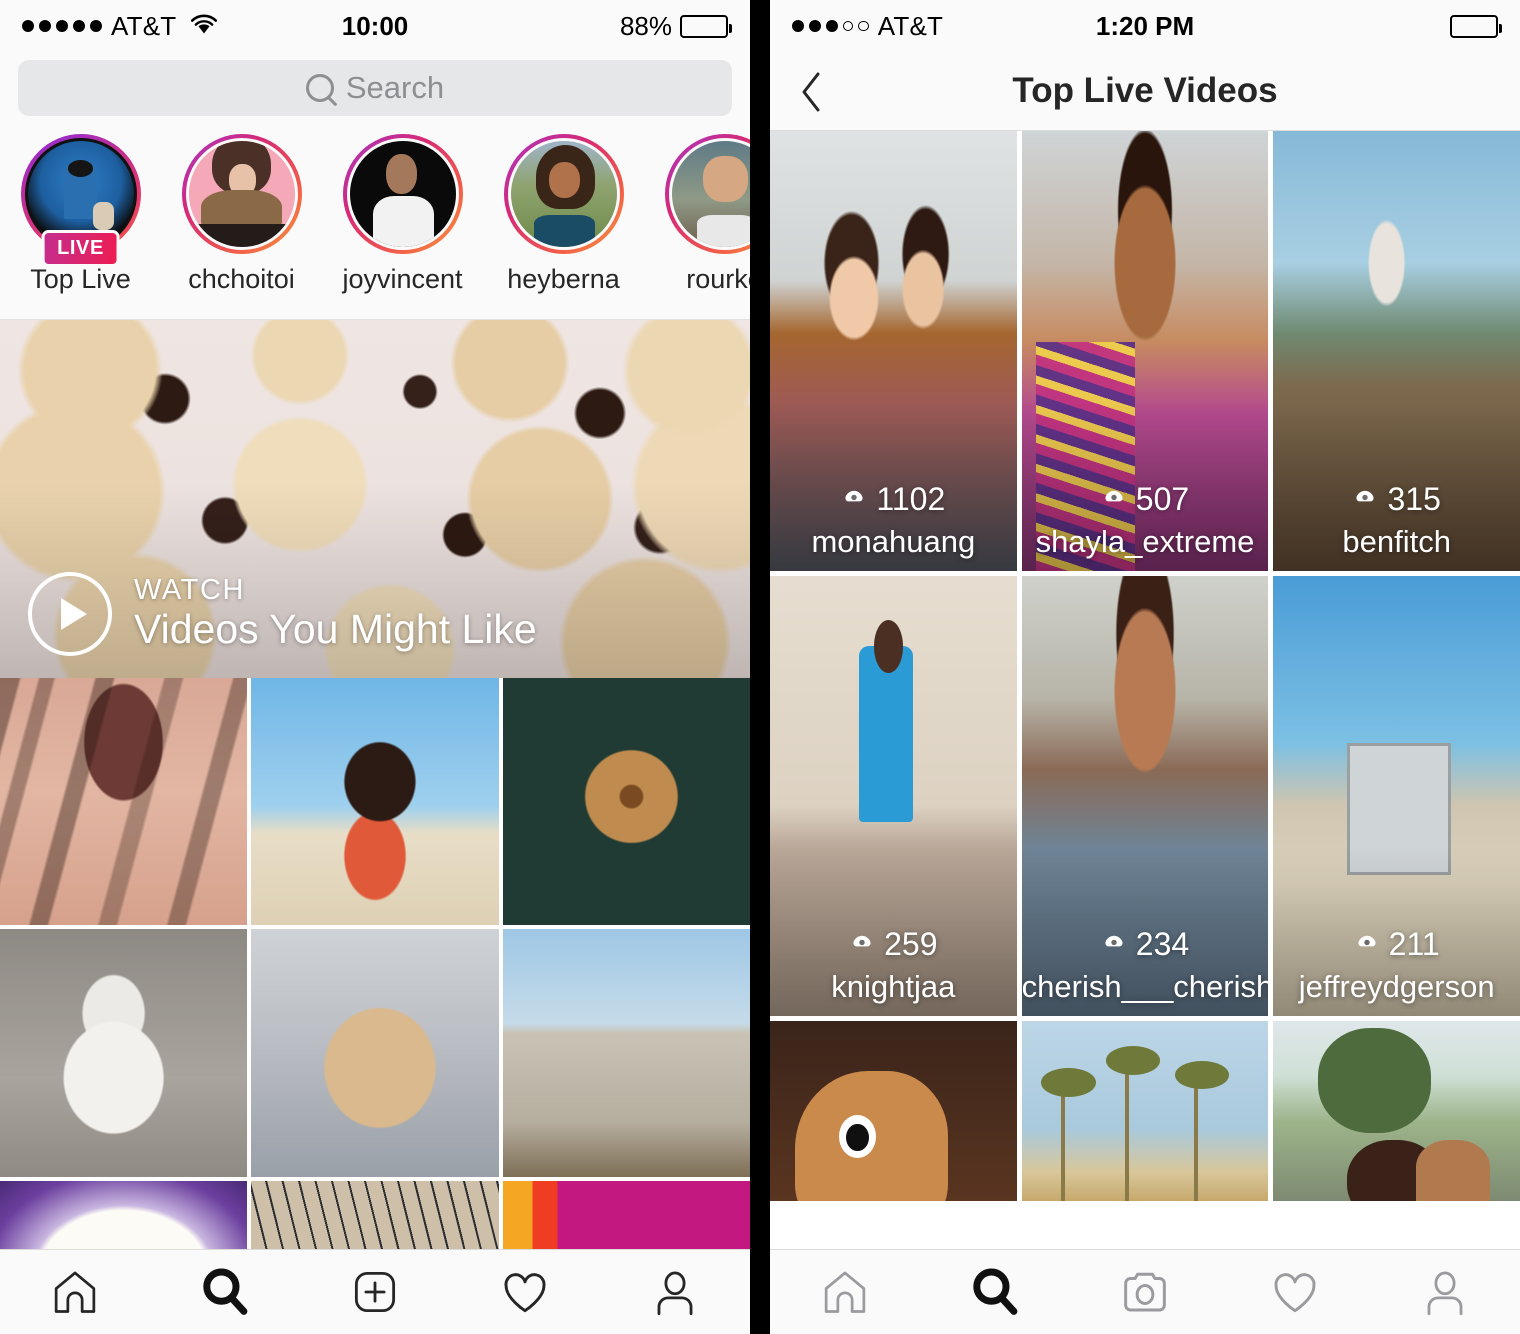  I want to click on live-video-meta: 315 benfitch, so click(1396, 520).